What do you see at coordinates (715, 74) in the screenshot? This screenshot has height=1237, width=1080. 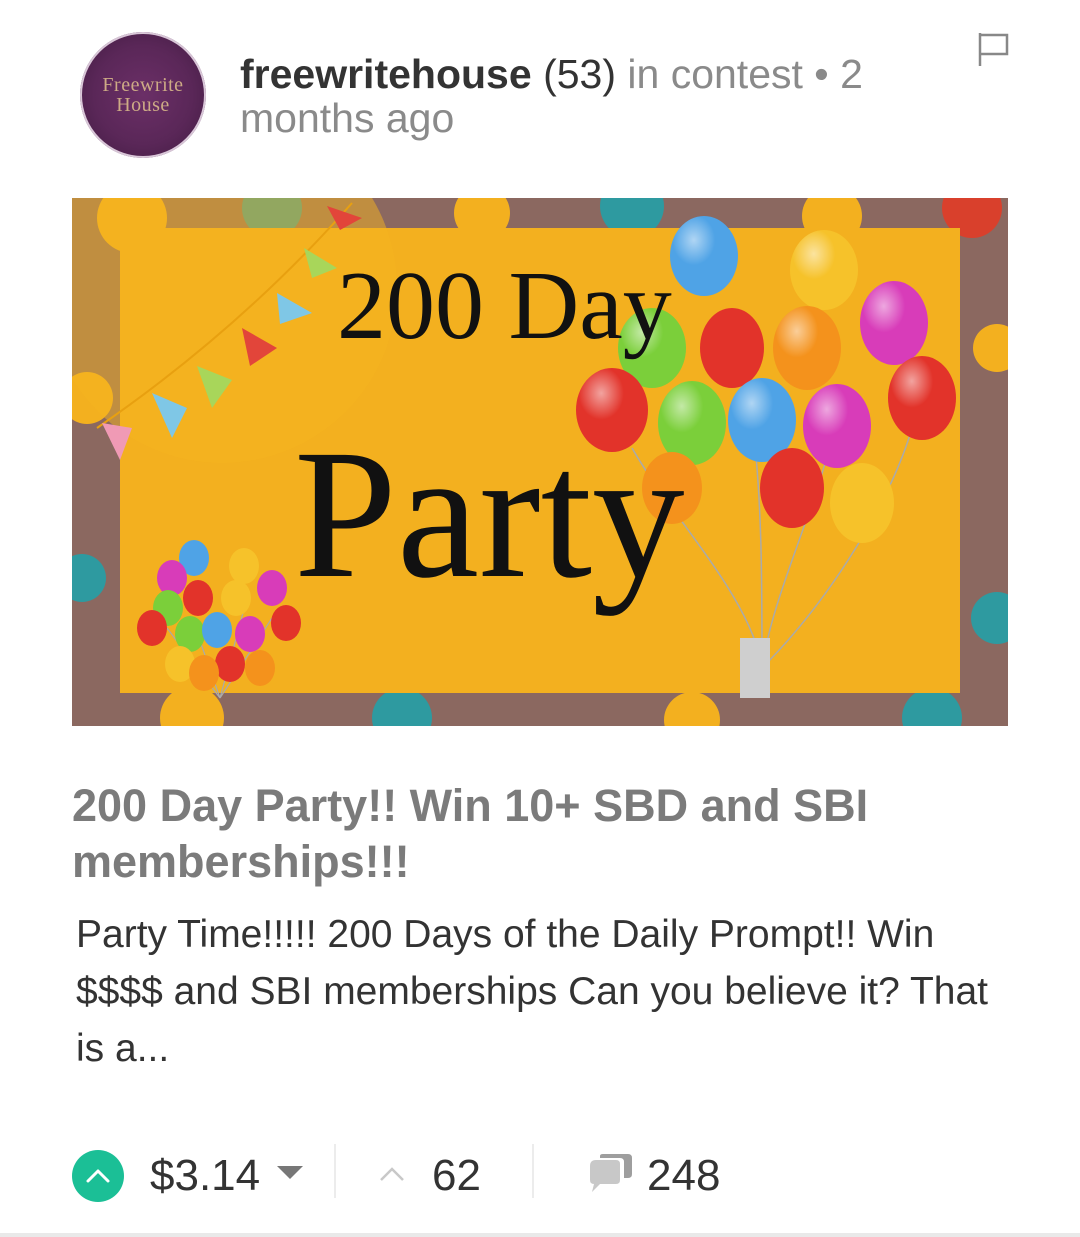 I see `post-context: in contest` at bounding box center [715, 74].